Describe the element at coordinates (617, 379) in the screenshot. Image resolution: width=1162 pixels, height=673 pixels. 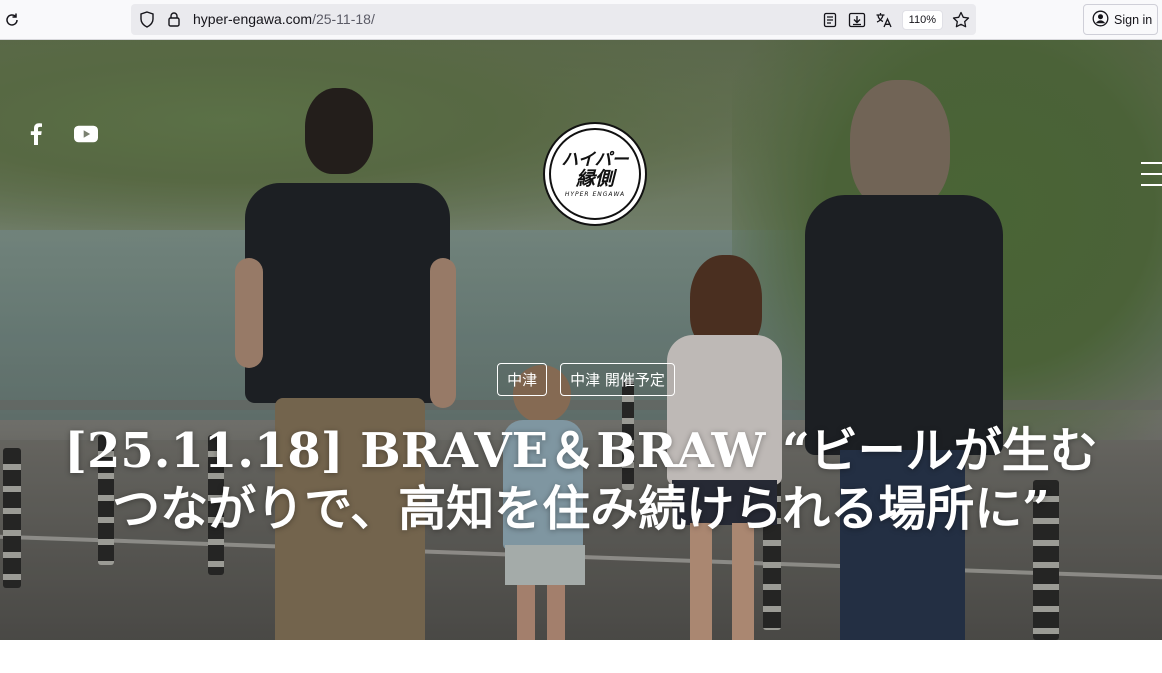
I see `tag-nakatsu-upcoming: 中津 開催予定` at that location.